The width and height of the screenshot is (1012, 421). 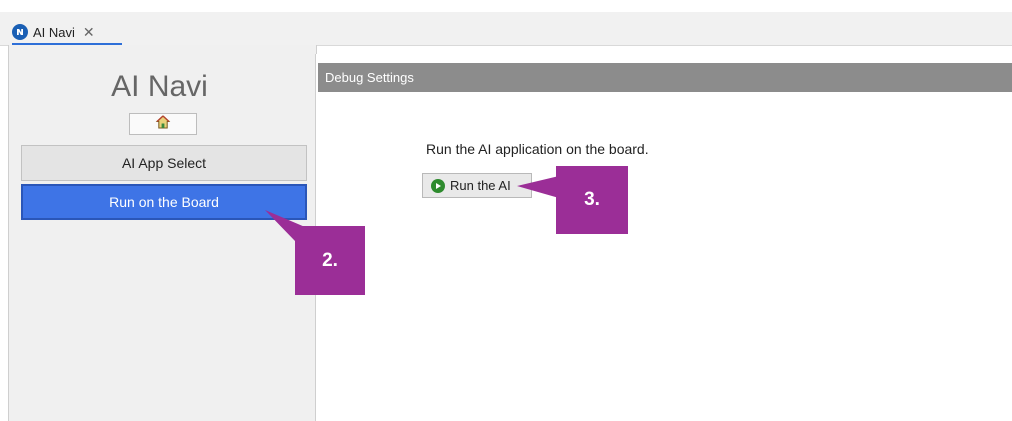 I want to click on section-title: Debug Settings, so click(x=369, y=77).